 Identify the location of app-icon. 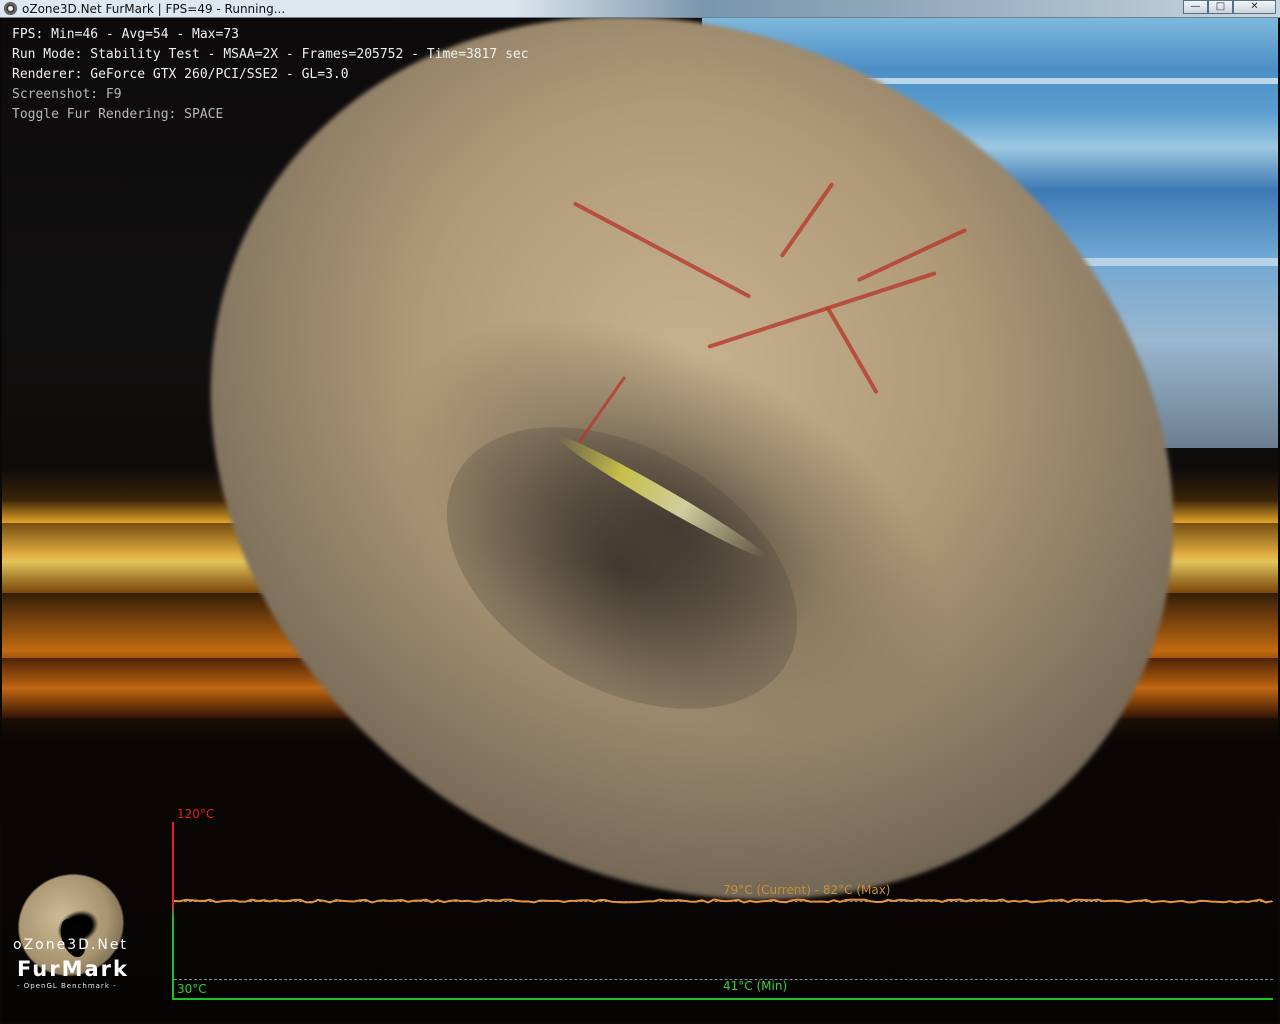
(10, 8).